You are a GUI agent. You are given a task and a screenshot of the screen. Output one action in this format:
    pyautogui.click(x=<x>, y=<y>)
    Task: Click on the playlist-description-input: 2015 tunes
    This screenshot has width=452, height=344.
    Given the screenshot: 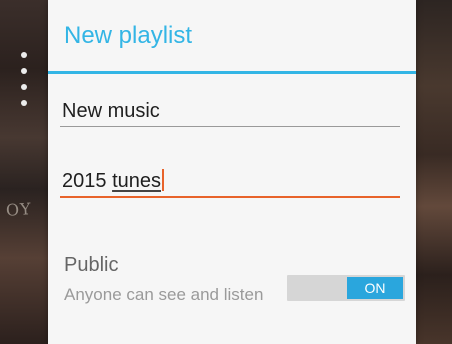 What is the action you would take?
    pyautogui.click(x=230, y=181)
    